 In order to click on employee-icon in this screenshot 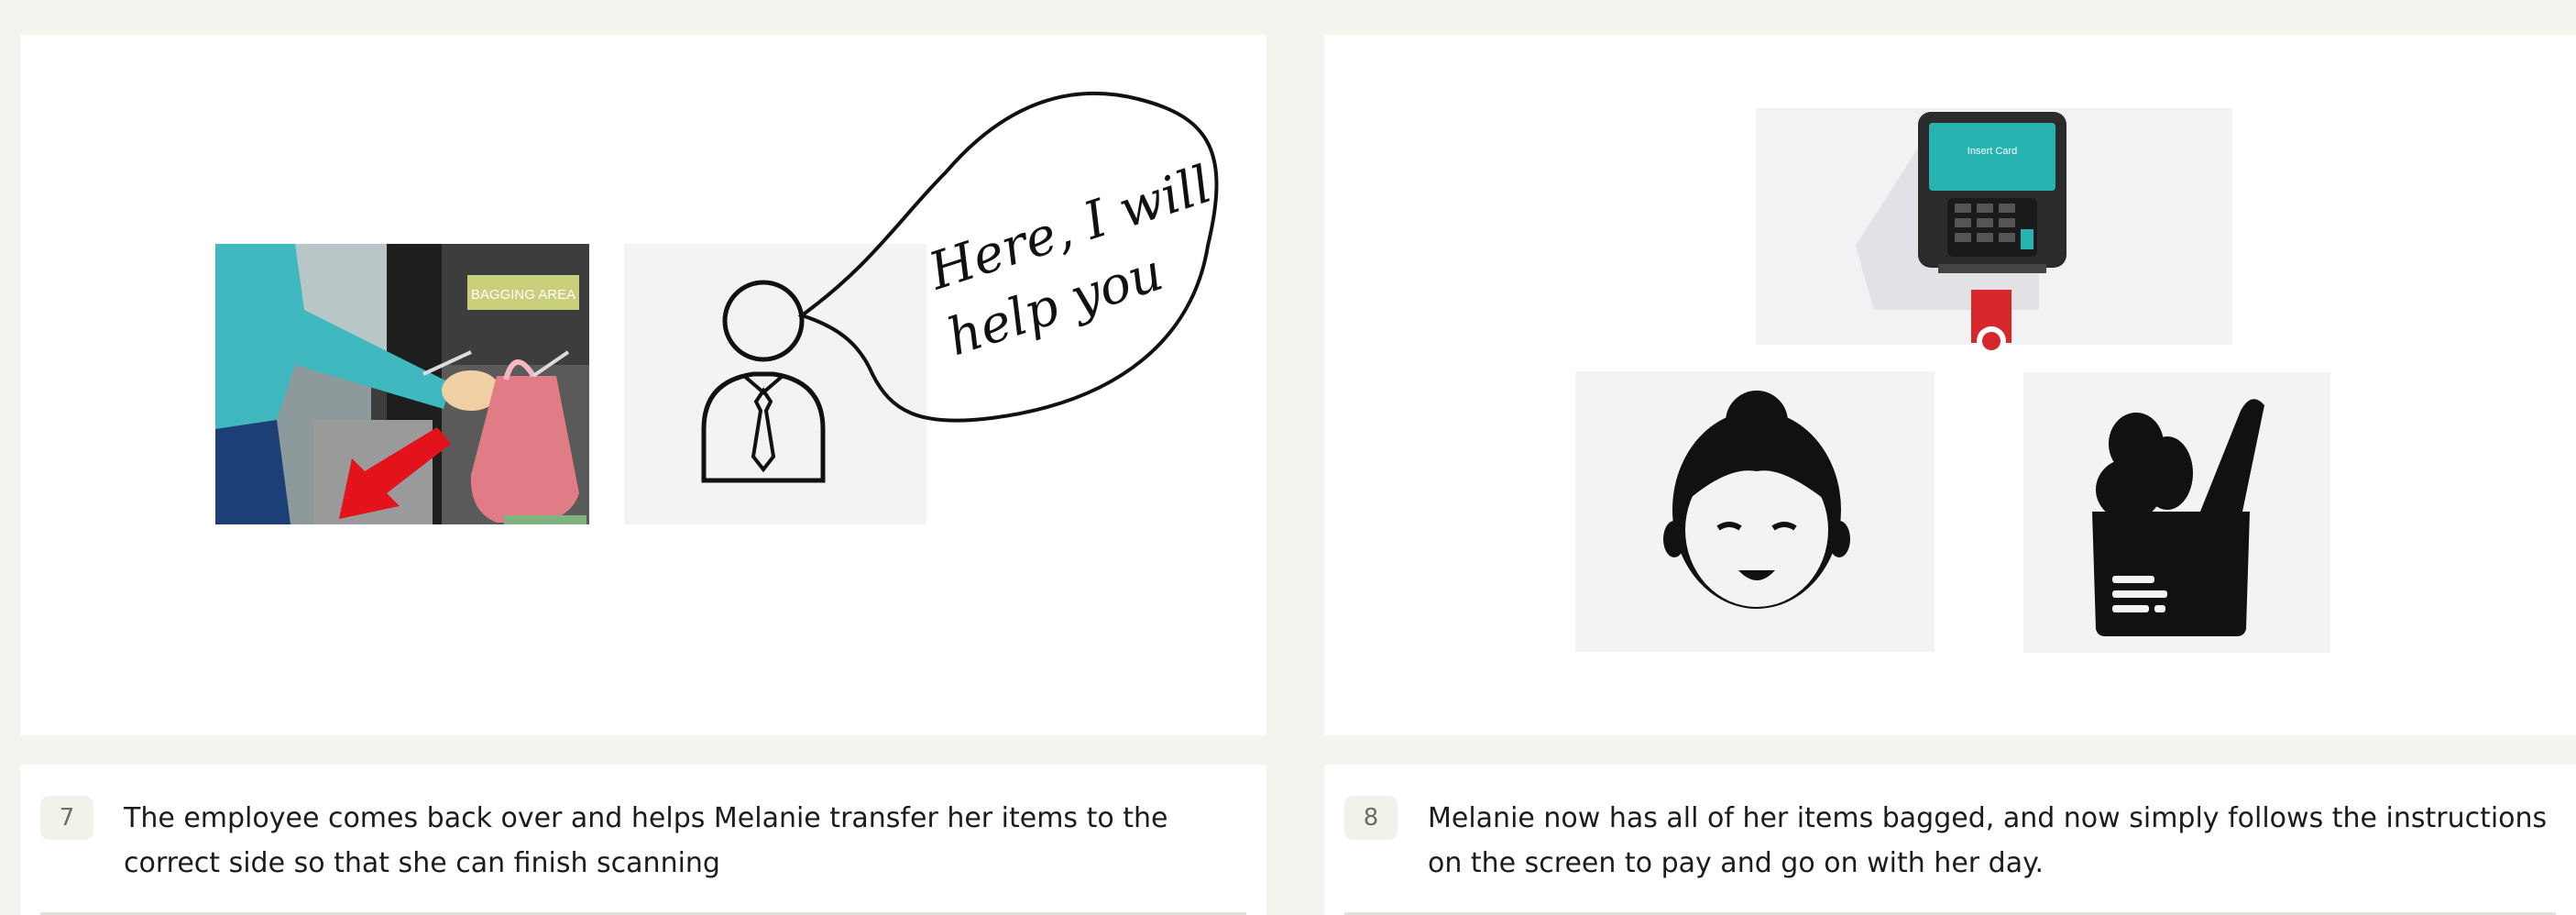, I will do `click(775, 384)`.